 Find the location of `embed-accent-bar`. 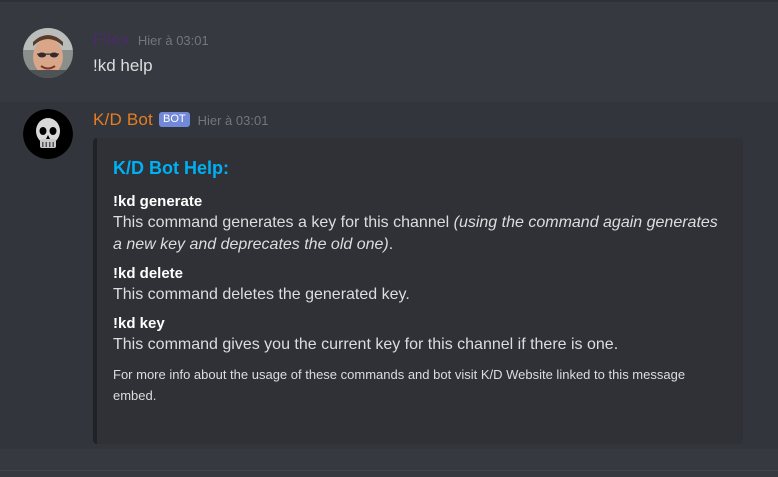

embed-accent-bar is located at coordinates (95, 291).